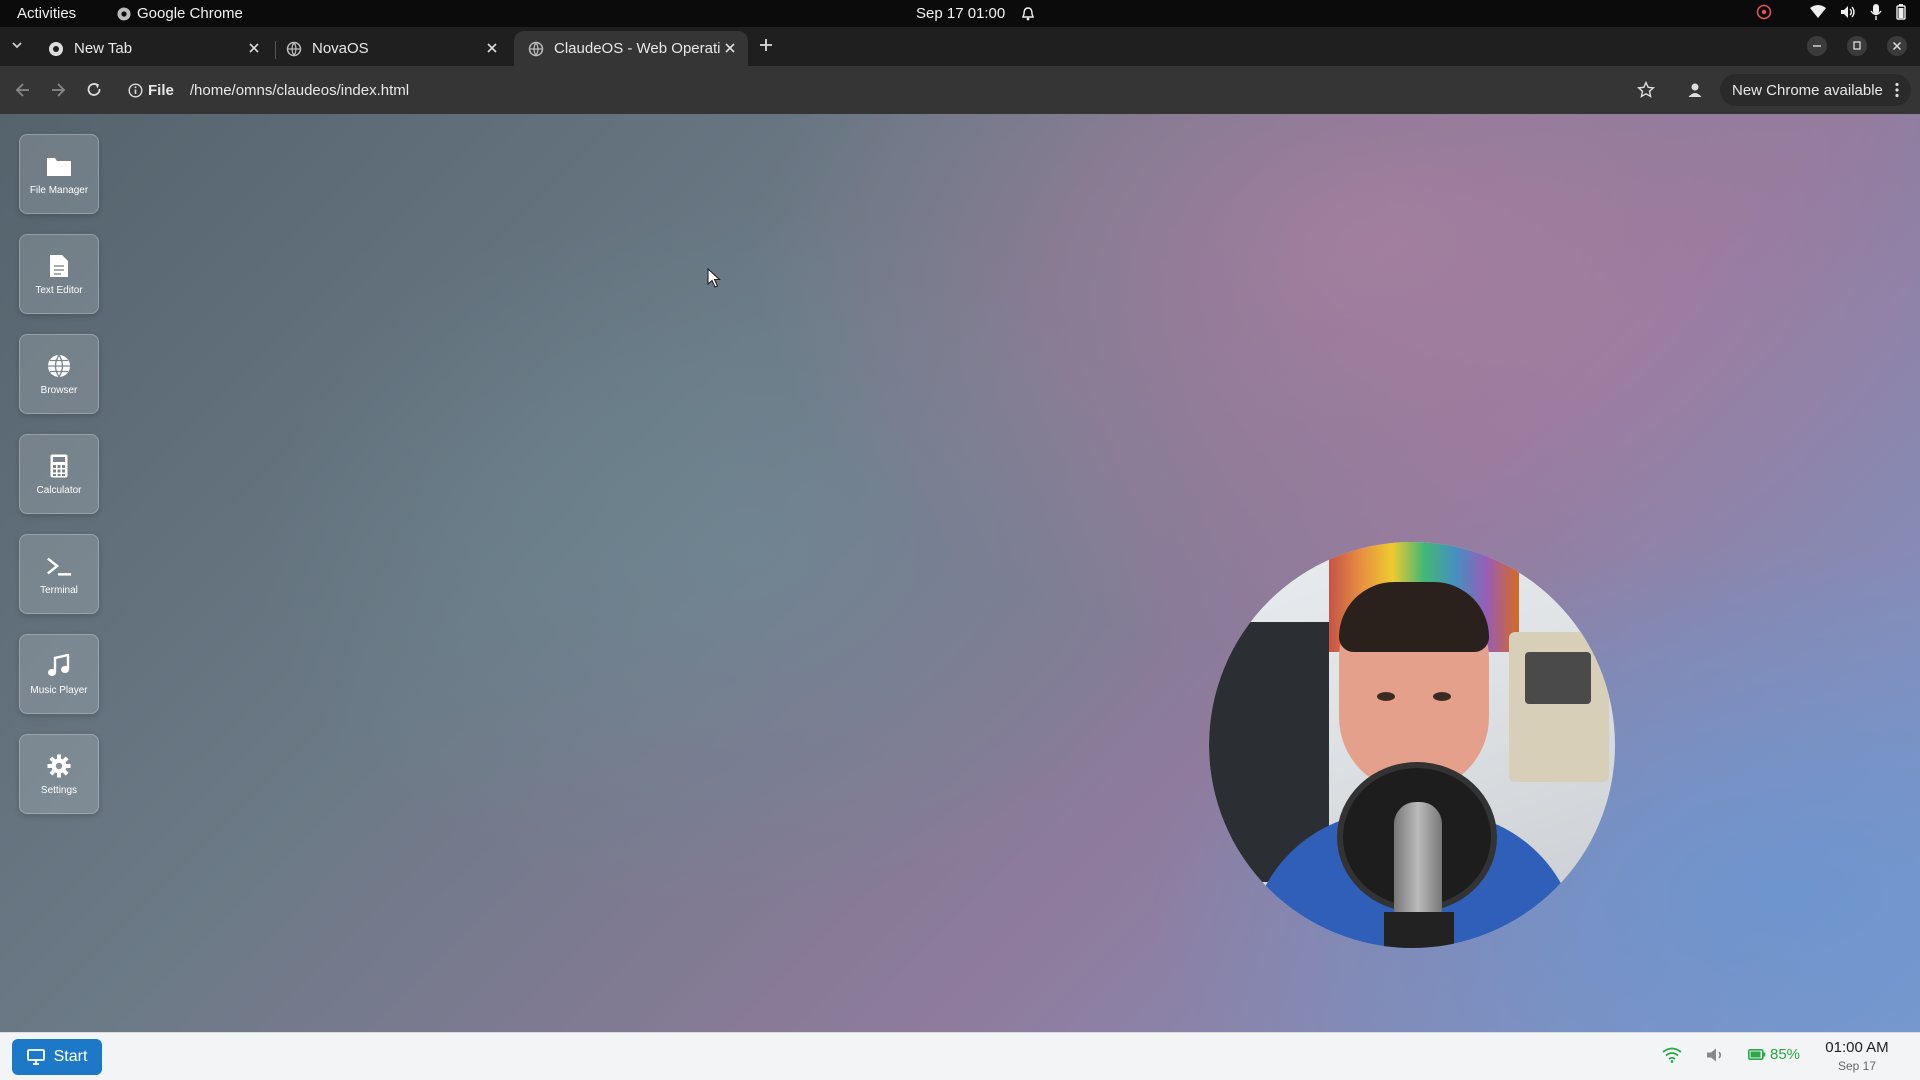 This screenshot has width=1920, height=1080. Describe the element at coordinates (1646, 90) in the screenshot. I see `bookmark-star-icon` at that location.